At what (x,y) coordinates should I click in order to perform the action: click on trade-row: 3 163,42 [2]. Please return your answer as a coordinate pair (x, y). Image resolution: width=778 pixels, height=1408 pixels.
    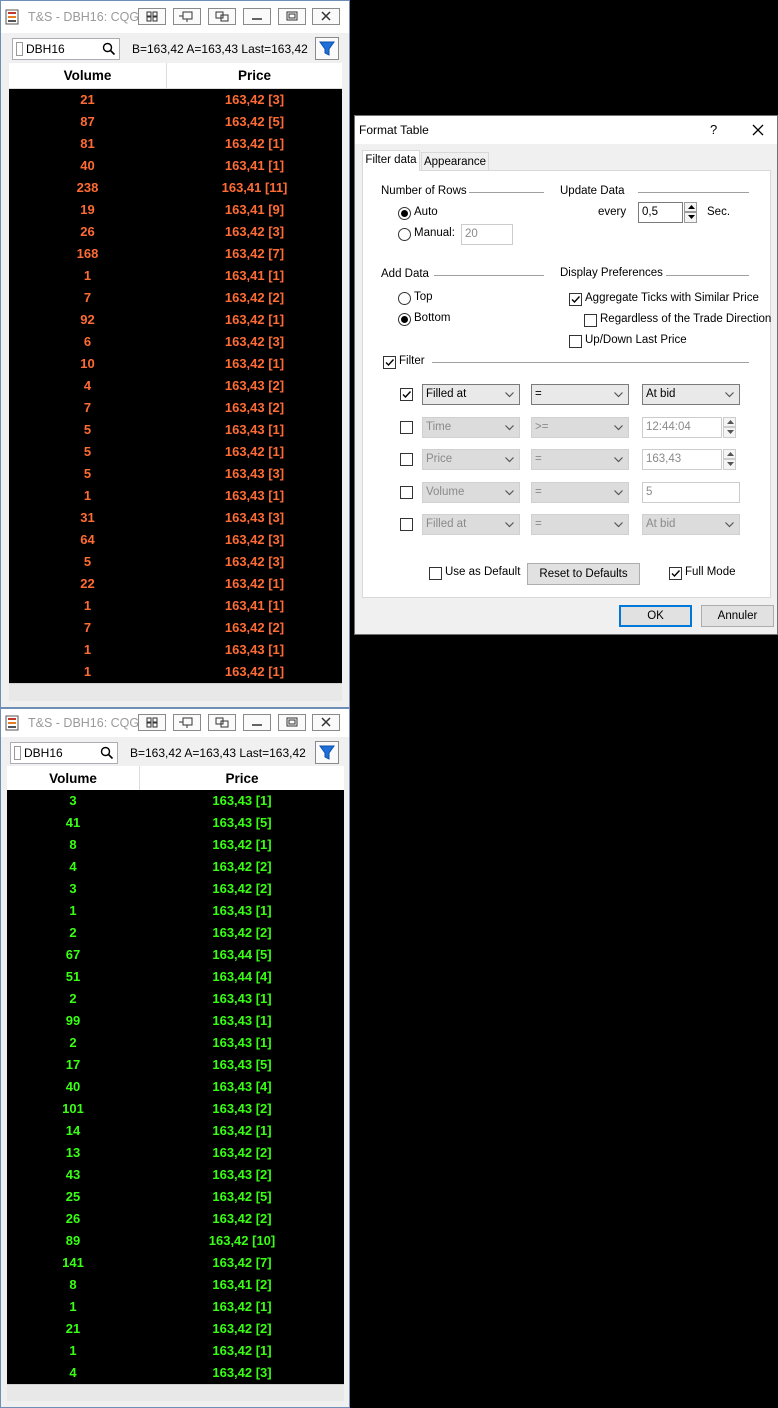
    Looking at the image, I should click on (175, 889).